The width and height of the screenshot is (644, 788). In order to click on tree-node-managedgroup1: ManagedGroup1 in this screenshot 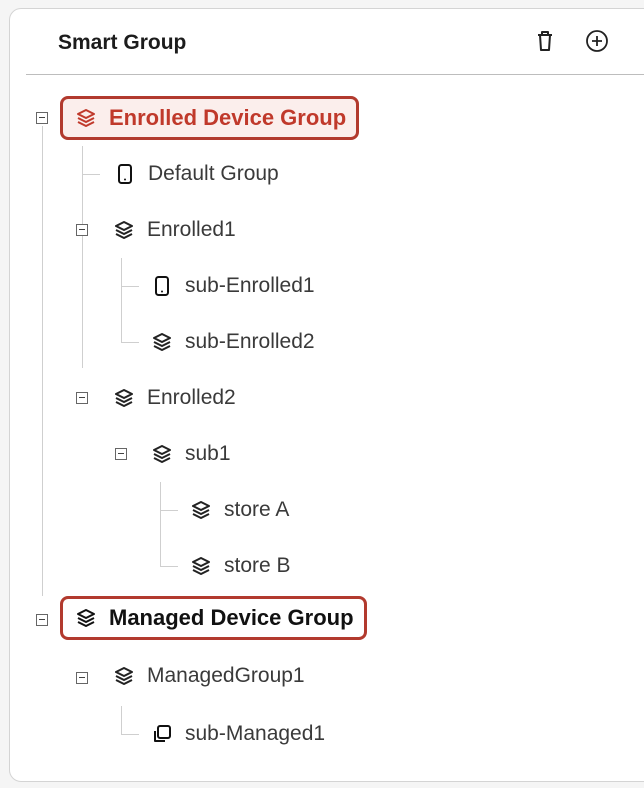, I will do `click(209, 676)`.